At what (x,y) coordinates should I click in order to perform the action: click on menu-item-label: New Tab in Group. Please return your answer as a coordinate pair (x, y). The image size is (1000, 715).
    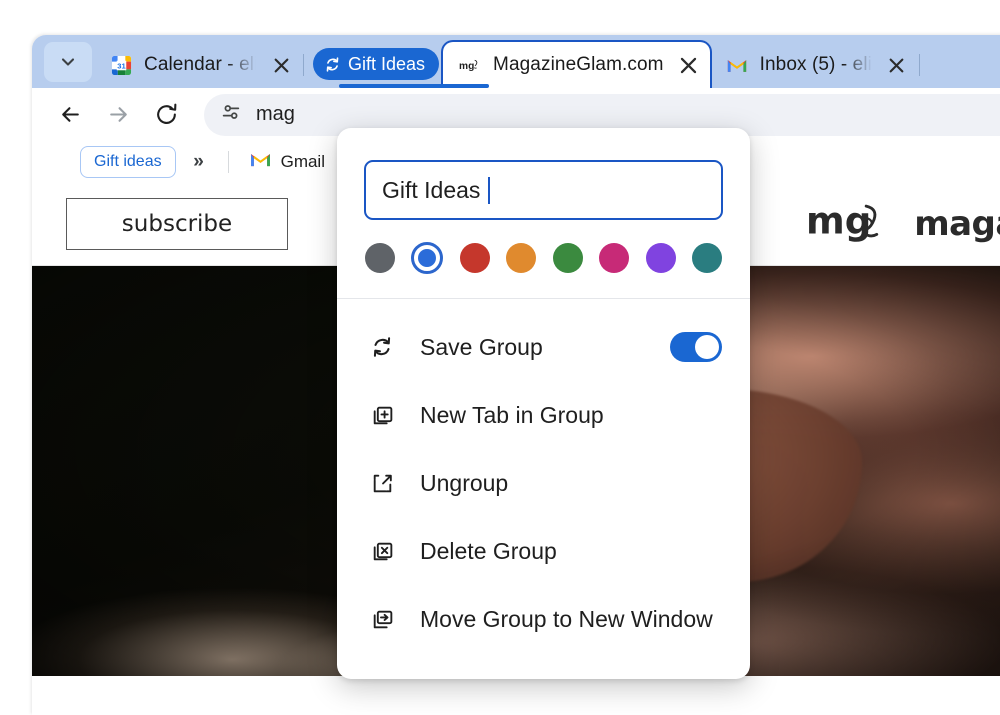
    Looking at the image, I should click on (512, 414).